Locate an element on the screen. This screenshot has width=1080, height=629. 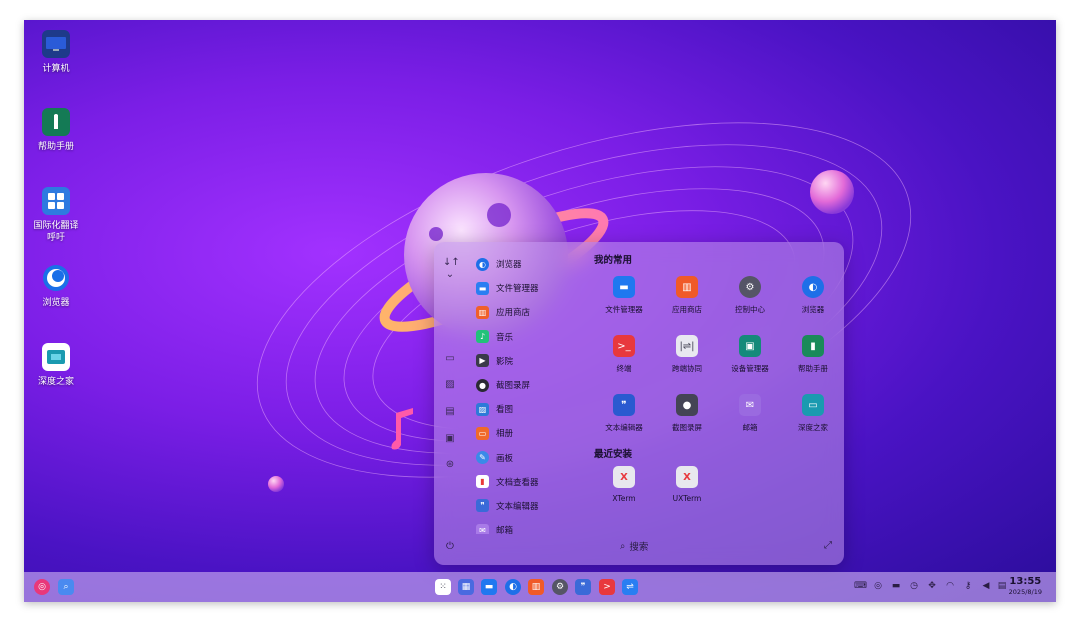
notification-icon: ◎ is located at coordinates (878, 586).